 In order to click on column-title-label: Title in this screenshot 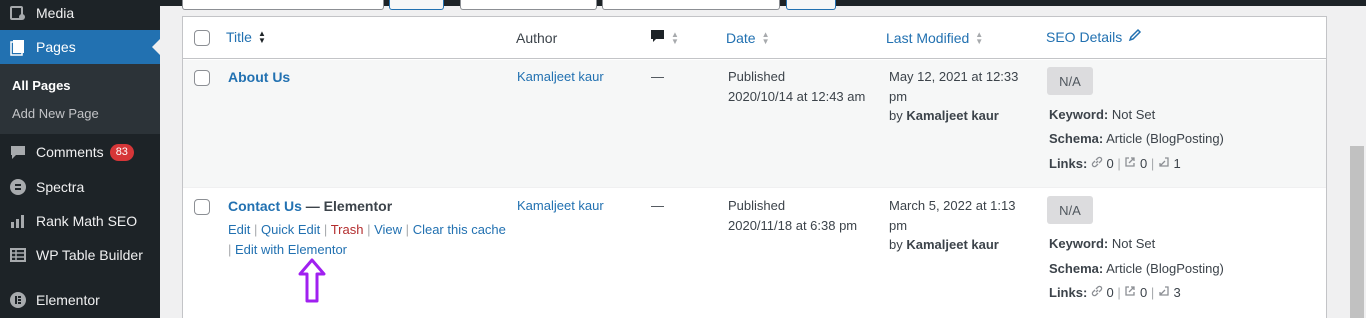, I will do `click(239, 37)`.